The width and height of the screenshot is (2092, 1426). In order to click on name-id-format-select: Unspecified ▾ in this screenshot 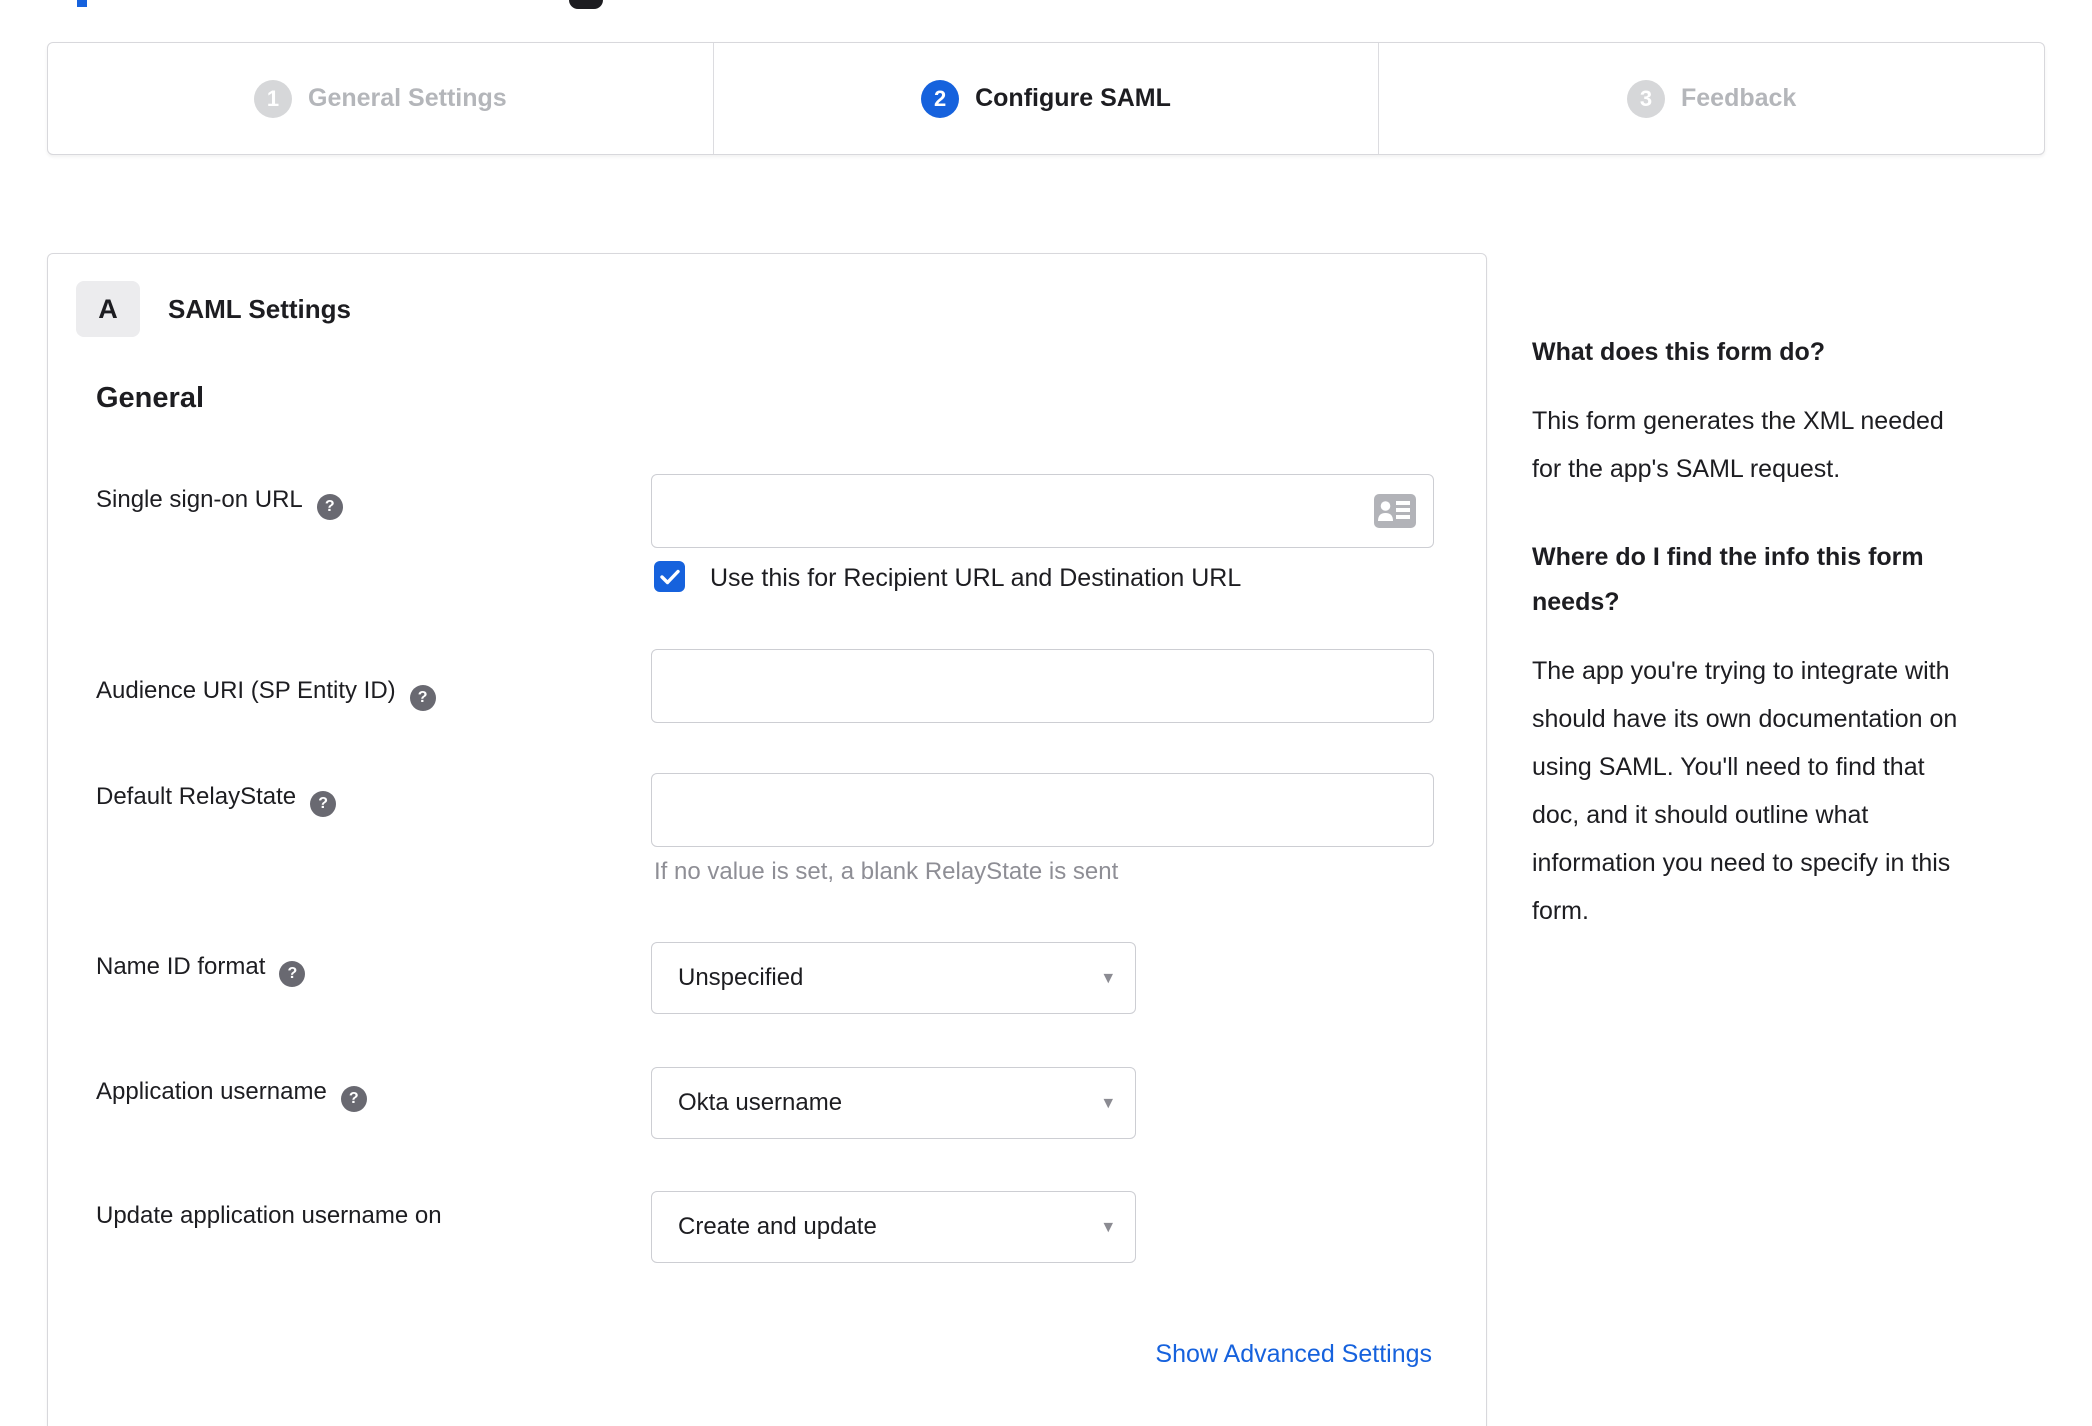, I will do `click(893, 978)`.